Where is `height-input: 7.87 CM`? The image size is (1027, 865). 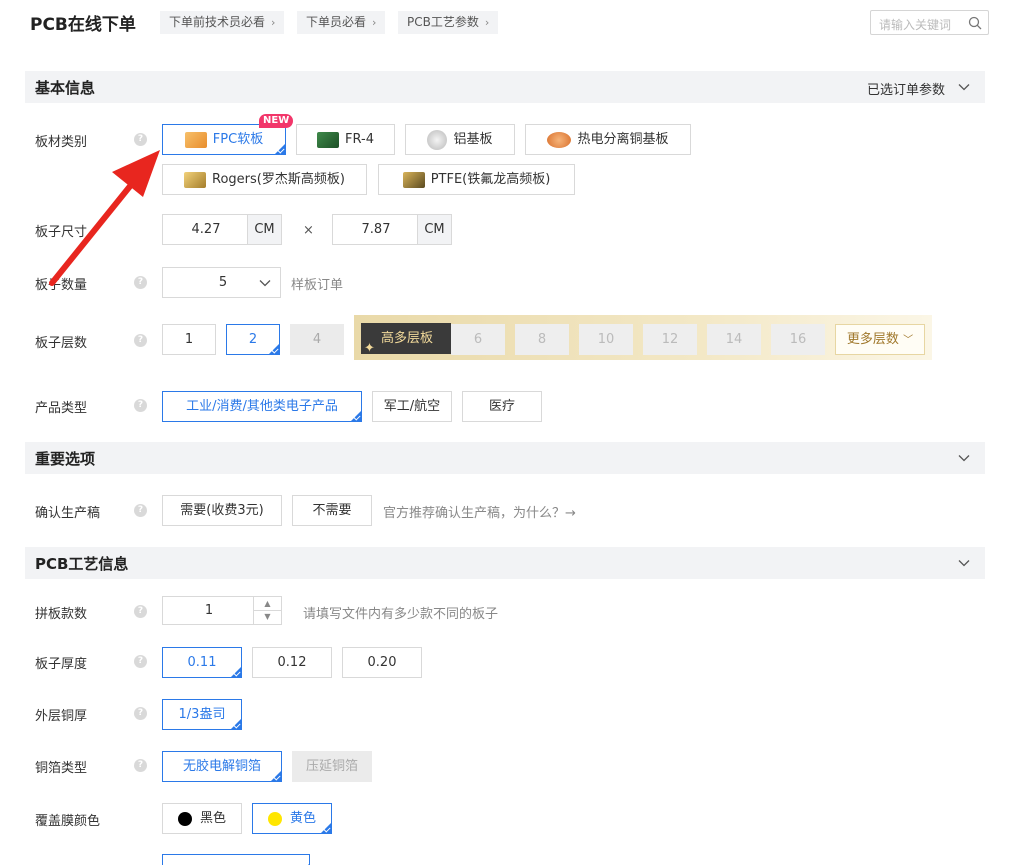
height-input: 7.87 CM is located at coordinates (392, 229).